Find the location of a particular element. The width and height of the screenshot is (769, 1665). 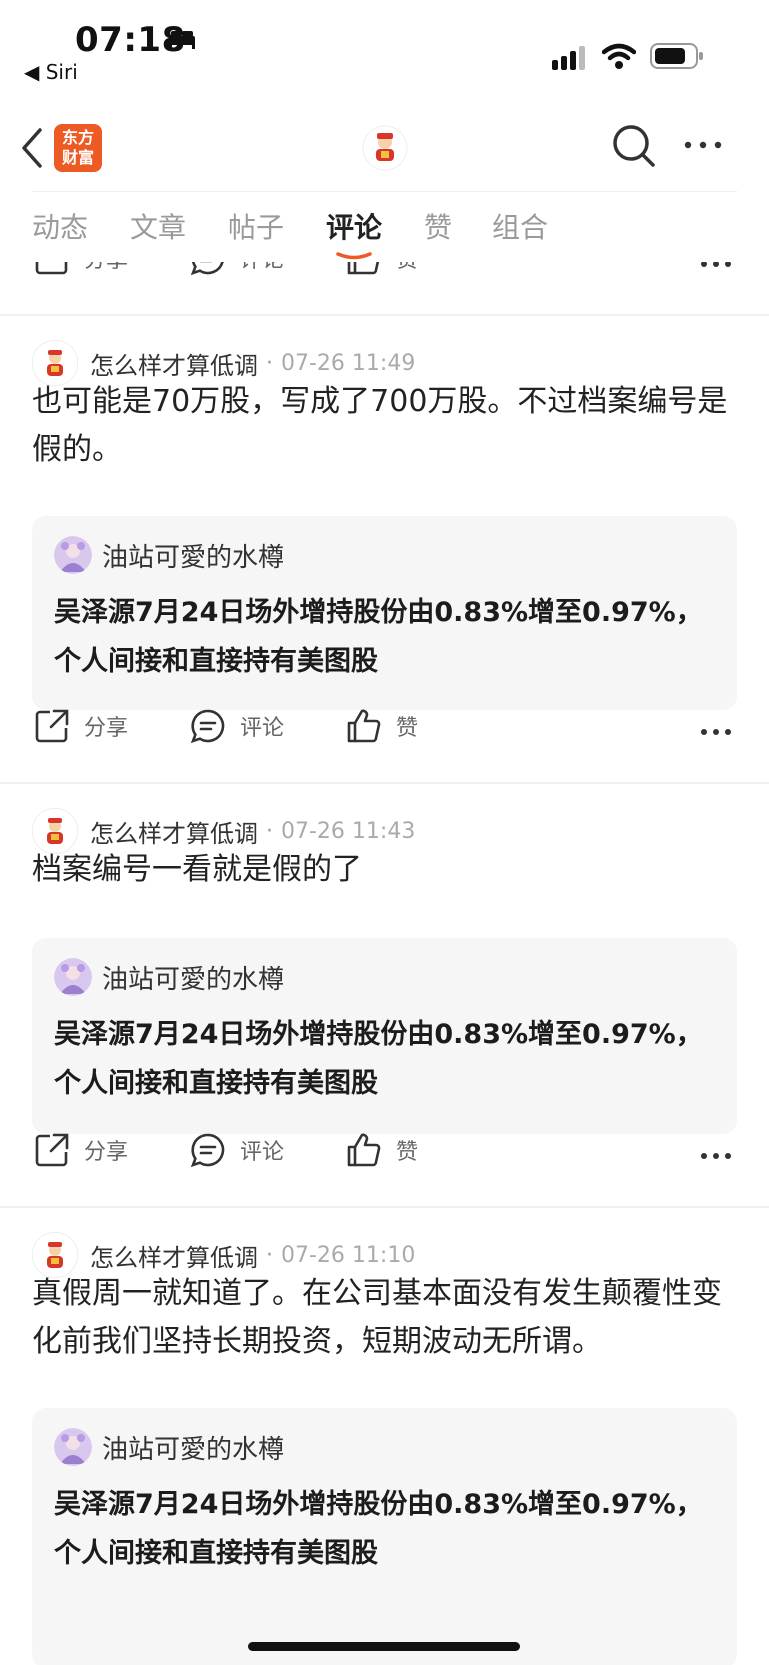

battery-icon is located at coordinates (676, 56).